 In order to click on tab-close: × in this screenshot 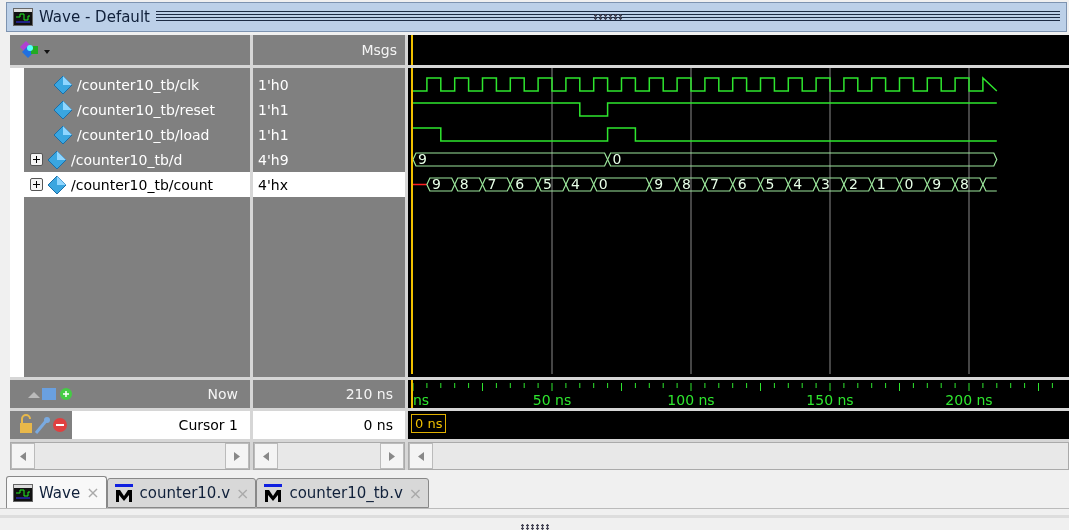, I will do `click(93, 492)`.